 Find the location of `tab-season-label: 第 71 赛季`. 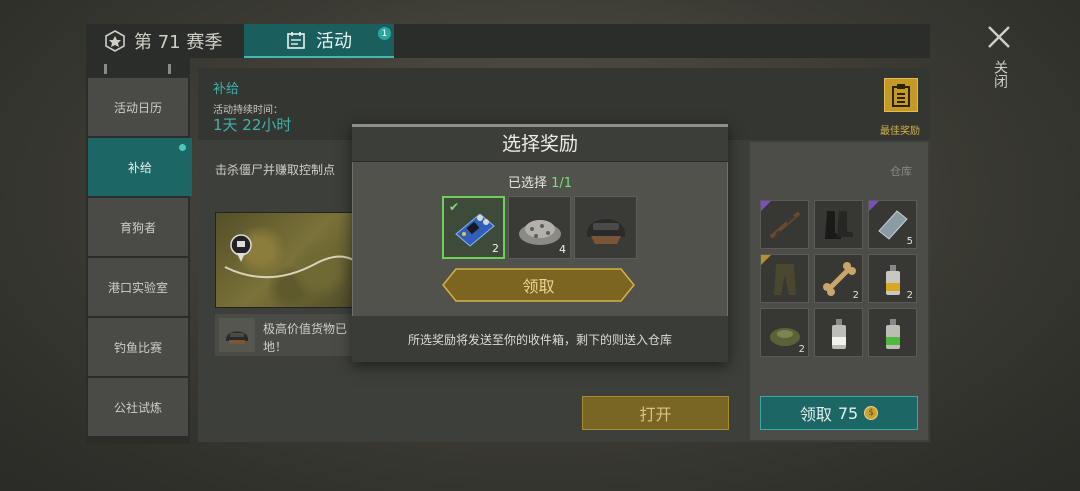

tab-season-label: 第 71 赛季 is located at coordinates (178, 42).